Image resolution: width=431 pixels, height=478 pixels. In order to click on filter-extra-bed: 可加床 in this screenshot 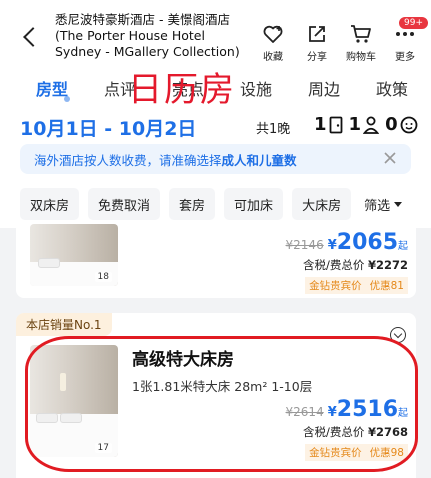, I will do `click(254, 204)`.